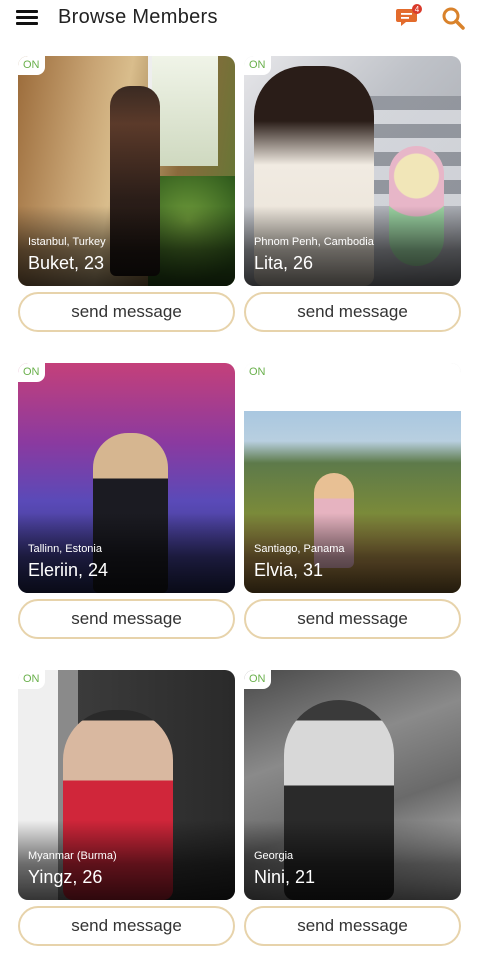 The image size is (480, 960). What do you see at coordinates (352, 478) in the screenshot?
I see `member-photo: ON Santiago, Panama Elvia, 31` at bounding box center [352, 478].